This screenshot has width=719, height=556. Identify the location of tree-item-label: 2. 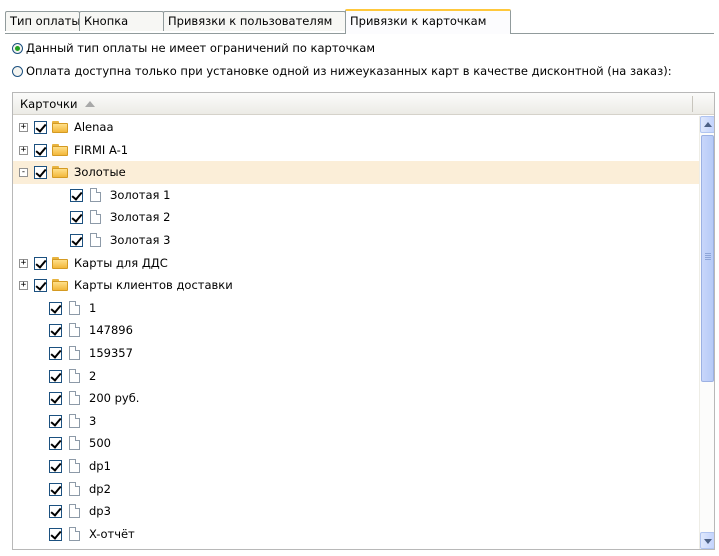
(93, 375).